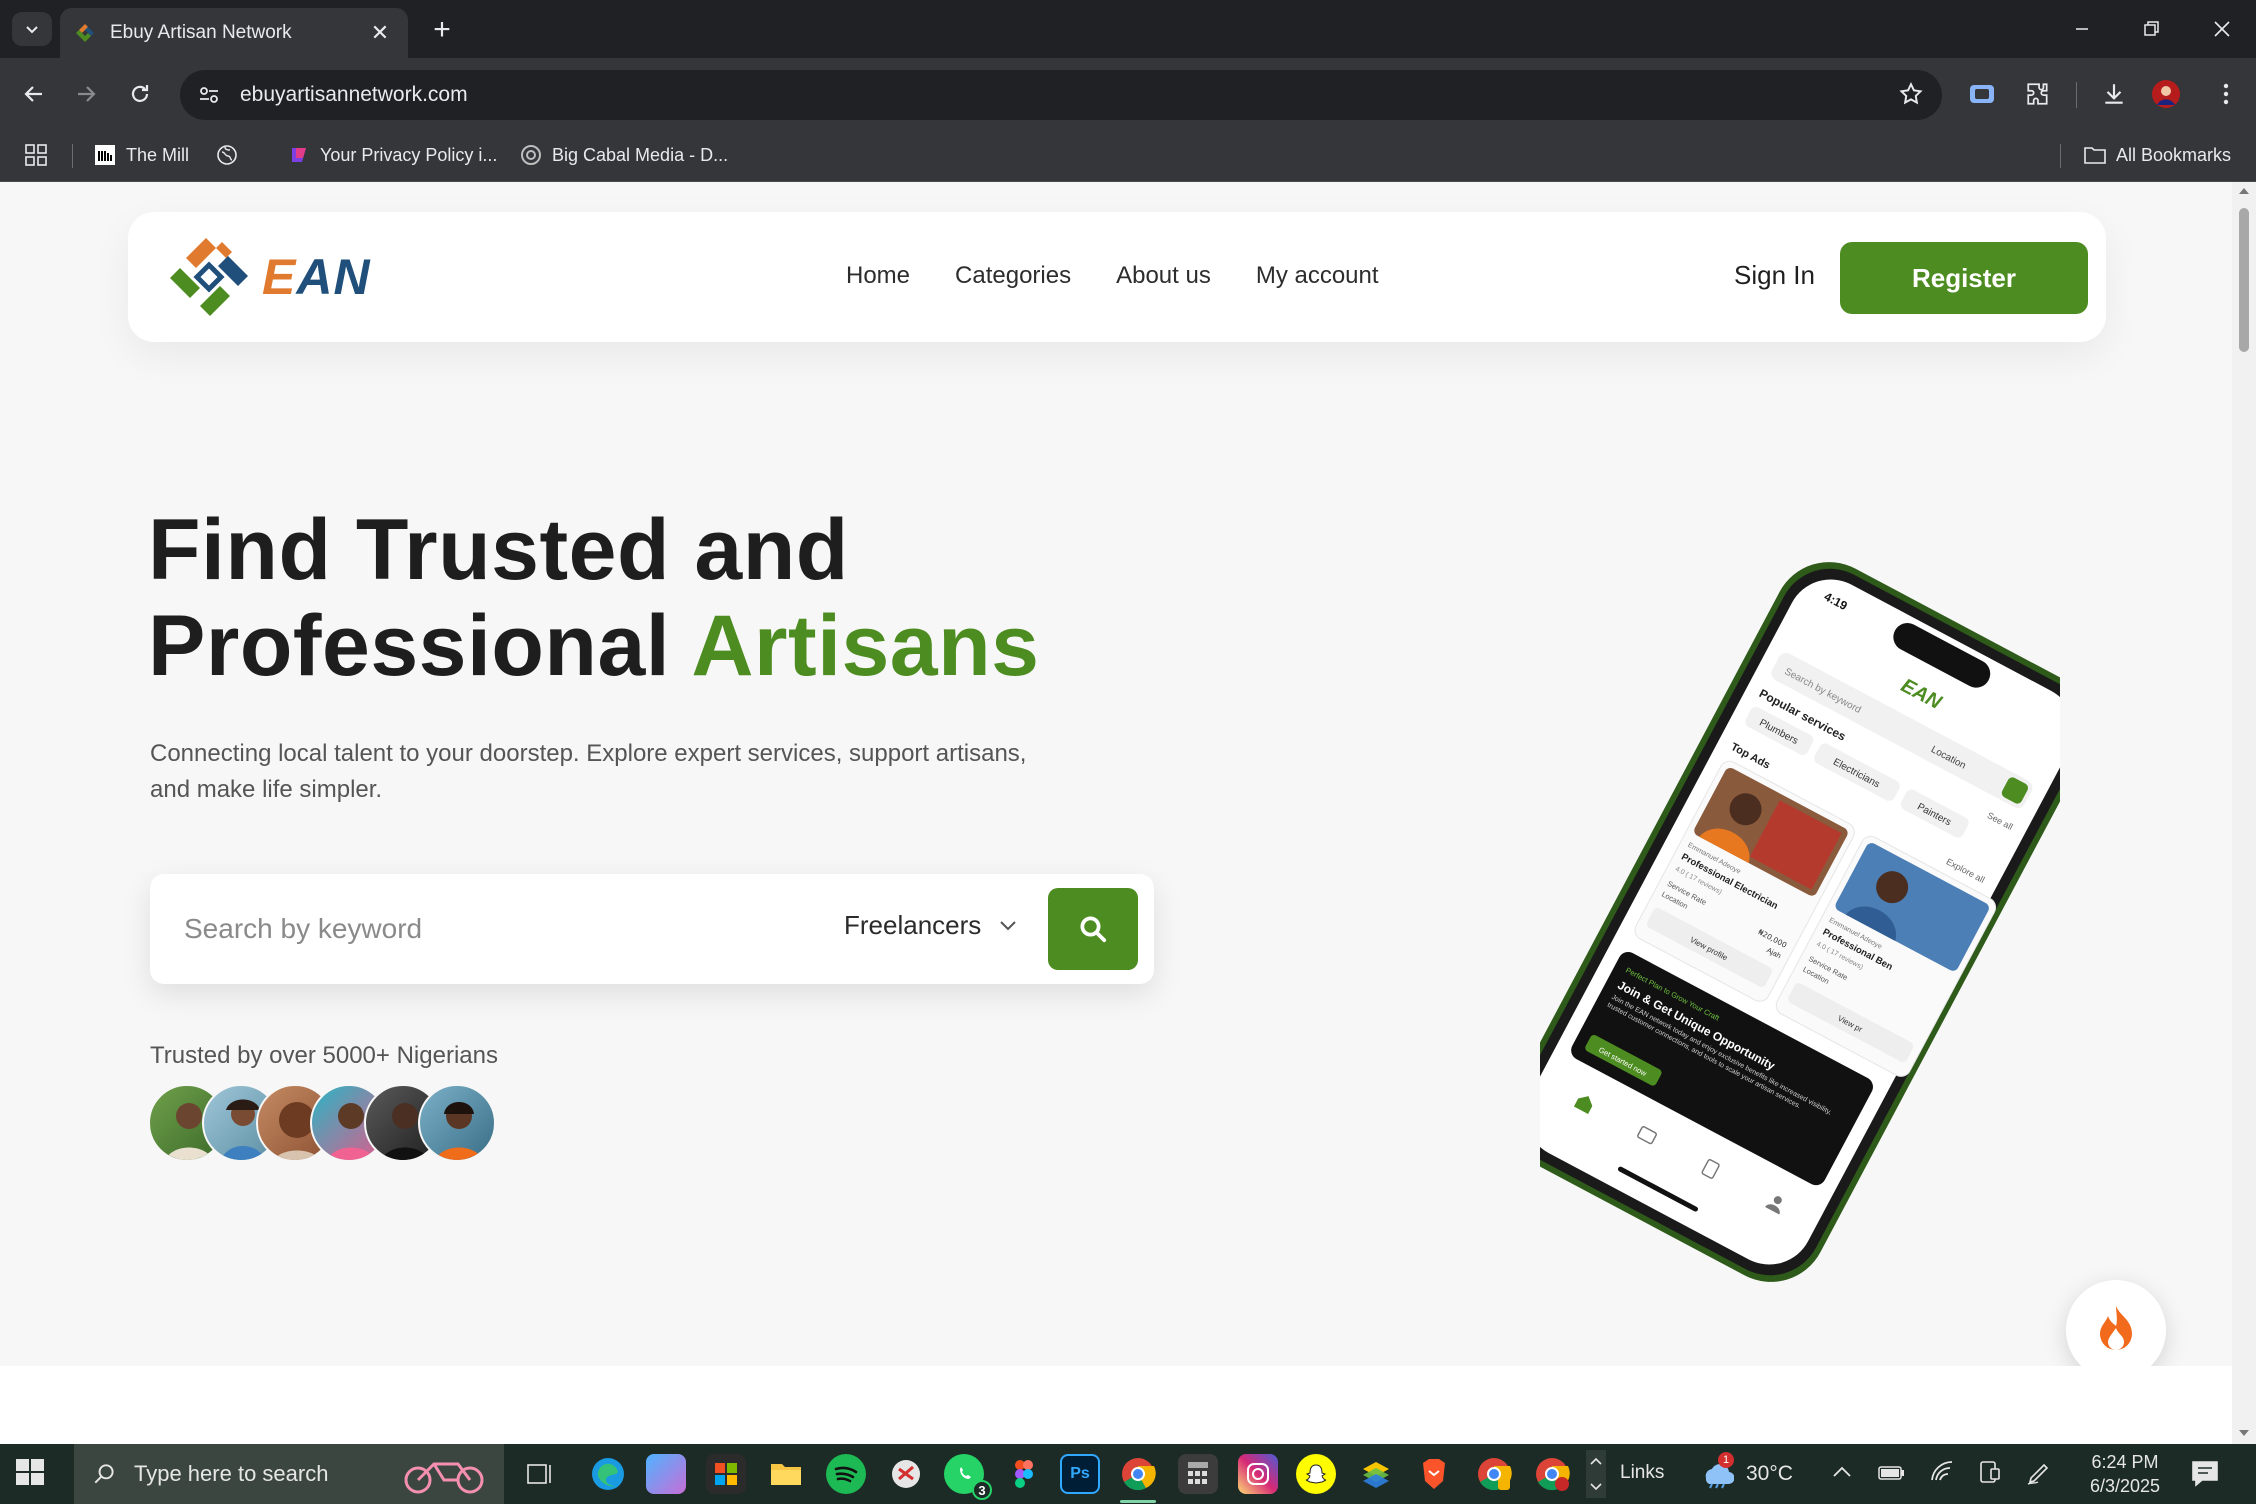  What do you see at coordinates (1138, 1474) in the screenshot?
I see `chrome-icon` at bounding box center [1138, 1474].